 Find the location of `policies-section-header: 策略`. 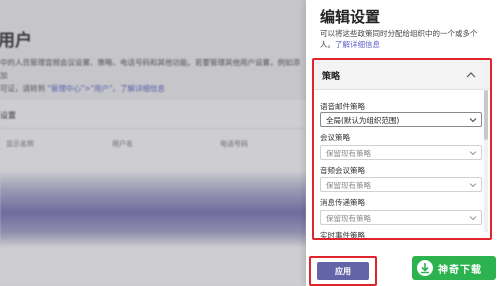

policies-section-header: 策略 is located at coordinates (402, 75).